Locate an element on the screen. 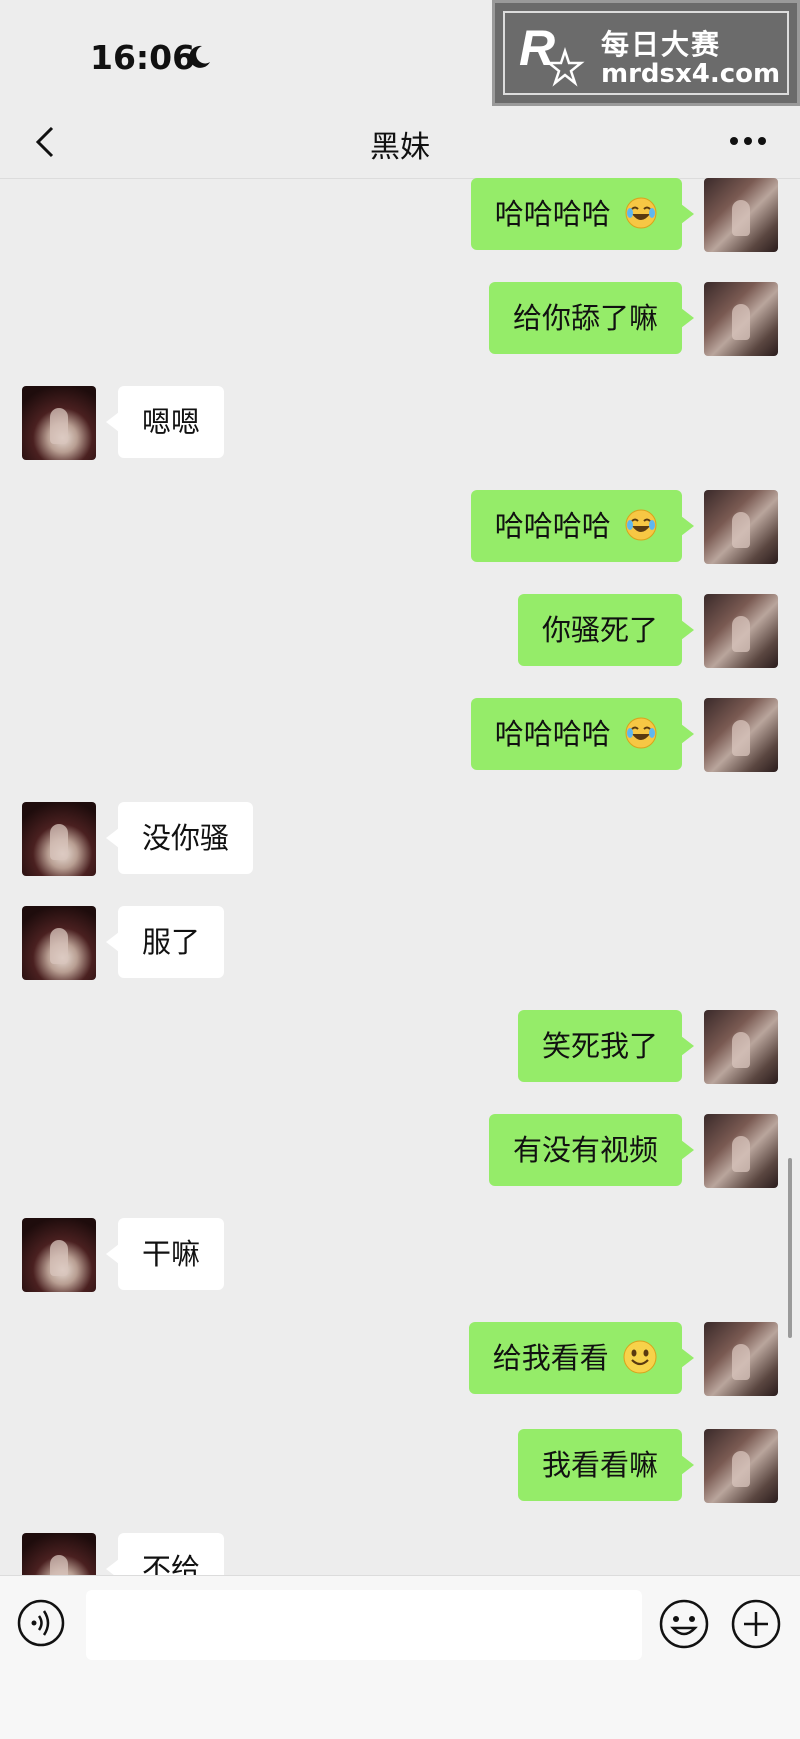 The image size is (800, 1739). emoji-icon is located at coordinates (684, 1624).